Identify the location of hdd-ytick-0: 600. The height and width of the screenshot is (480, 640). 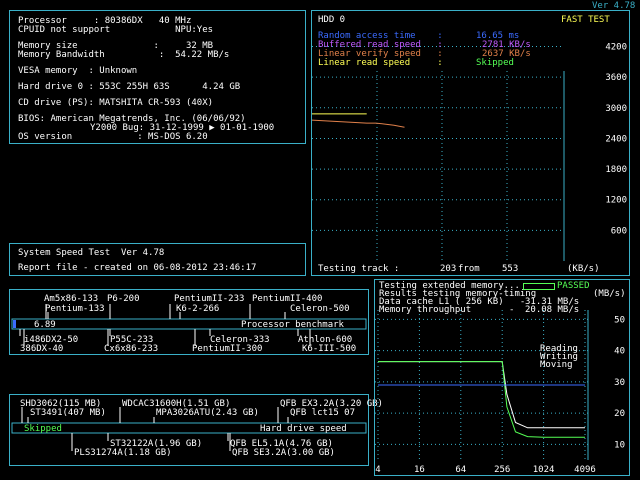
(619, 231).